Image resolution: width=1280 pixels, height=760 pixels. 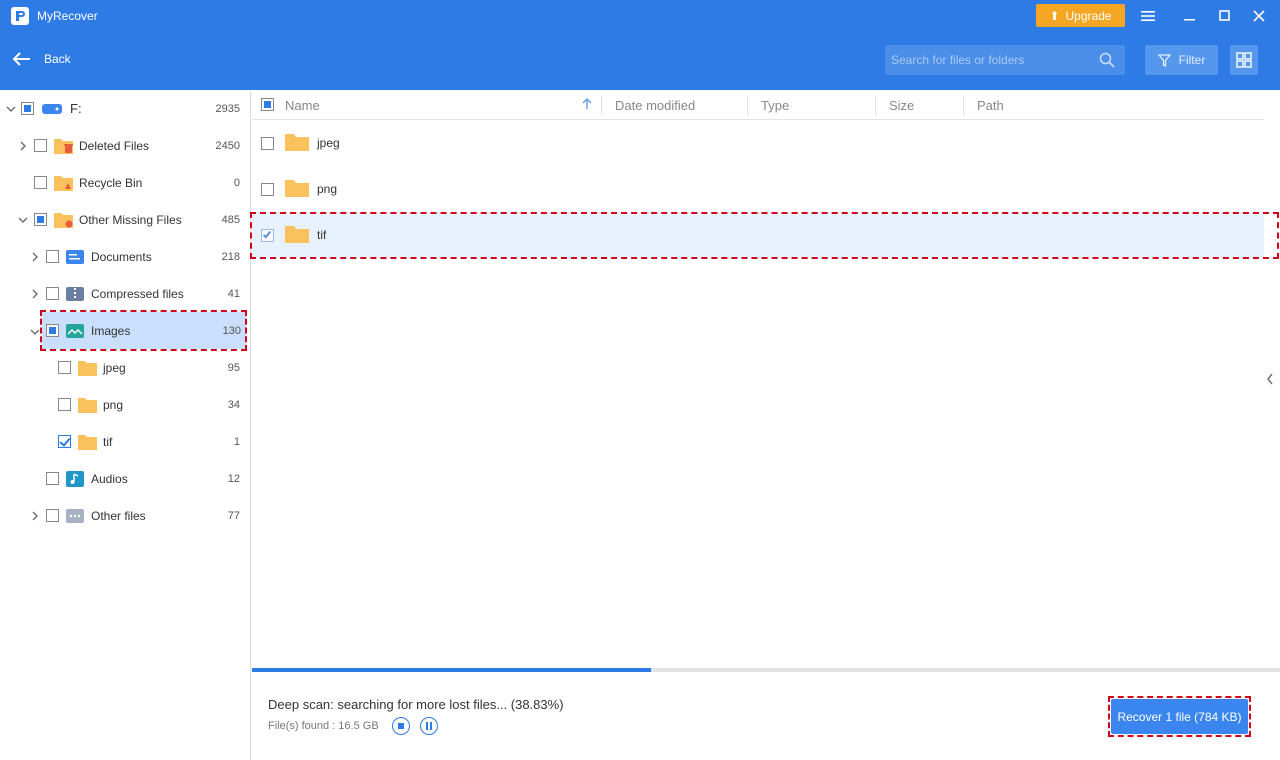 What do you see at coordinates (76, 108) in the screenshot?
I see `tree-label: F:` at bounding box center [76, 108].